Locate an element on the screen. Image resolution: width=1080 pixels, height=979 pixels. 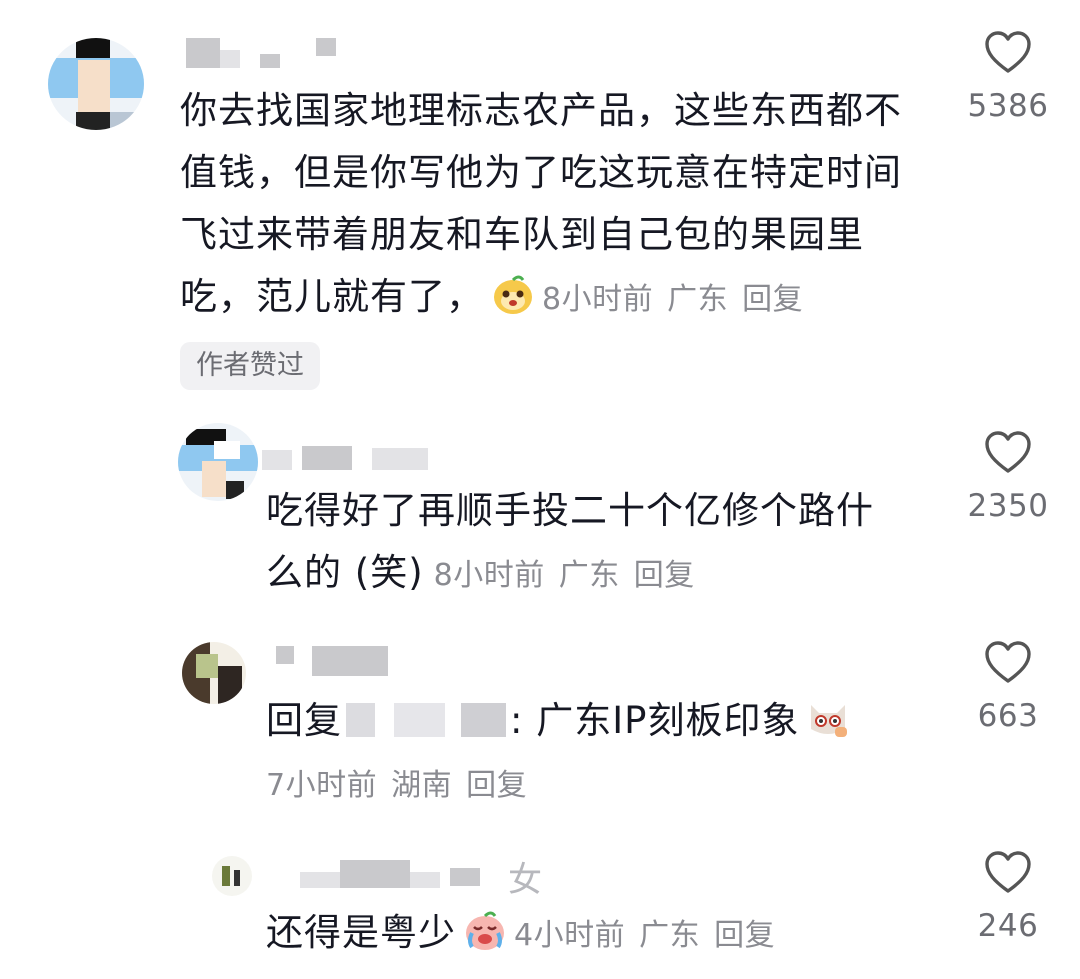
comment-line: 么的 (笑) is located at coordinates (345, 572).